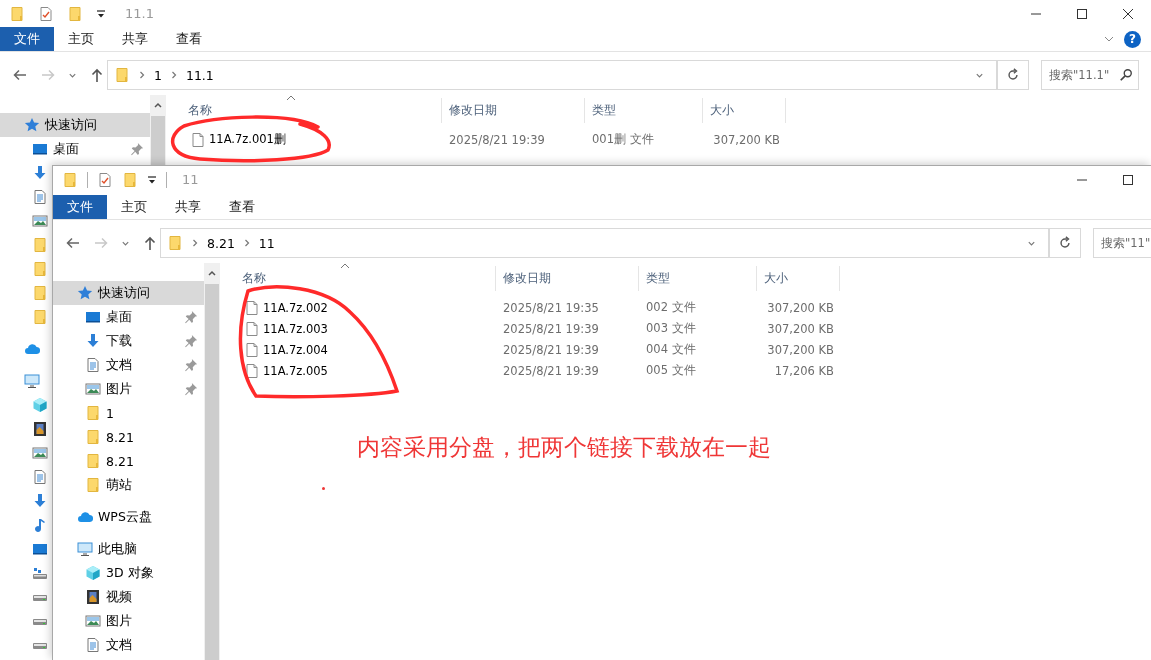 This screenshot has height=660, width=1151. What do you see at coordinates (323, 488) in the screenshot?
I see `annotation-dot` at bounding box center [323, 488].